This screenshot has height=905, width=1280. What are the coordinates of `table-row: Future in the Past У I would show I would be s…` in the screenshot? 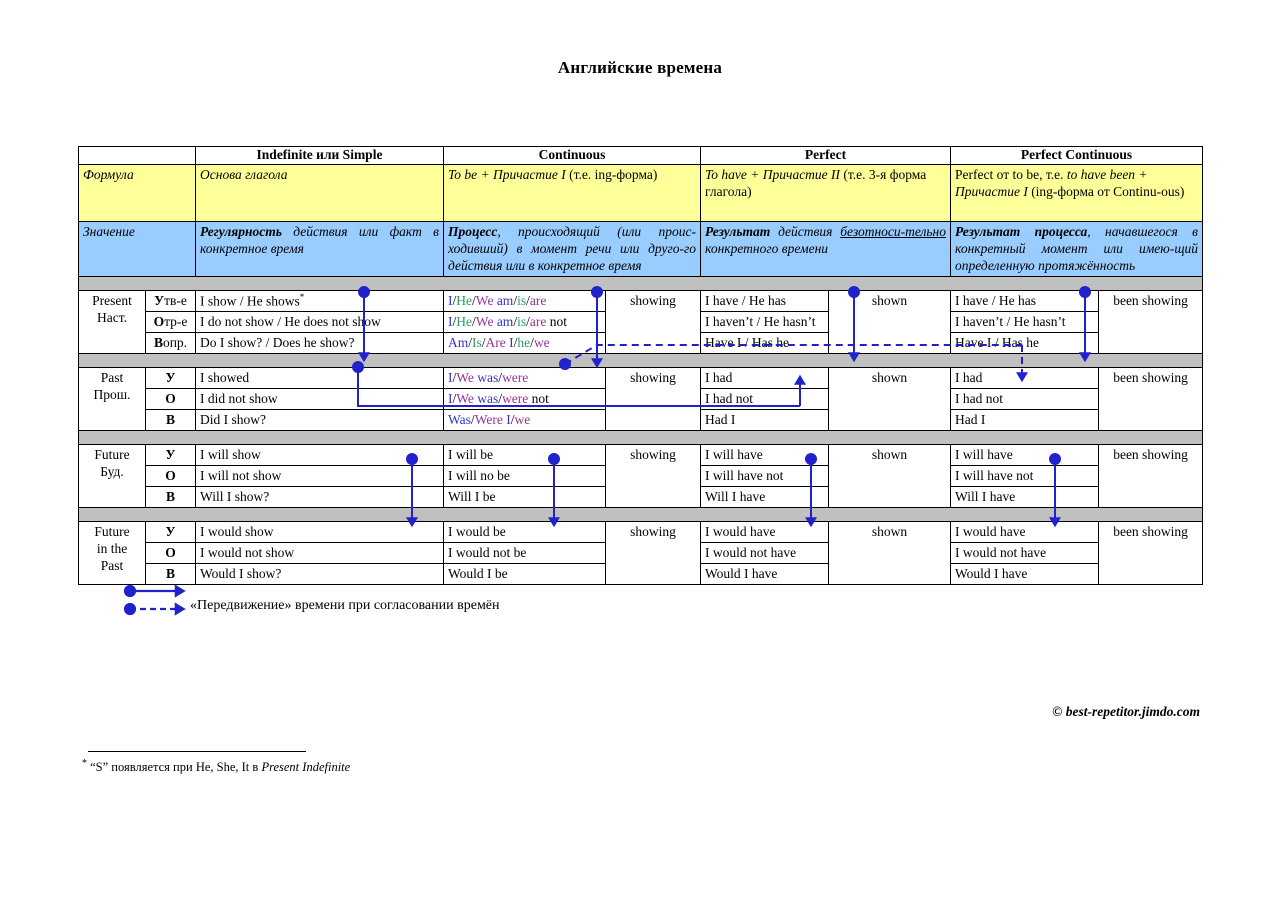 It's located at (641, 552).